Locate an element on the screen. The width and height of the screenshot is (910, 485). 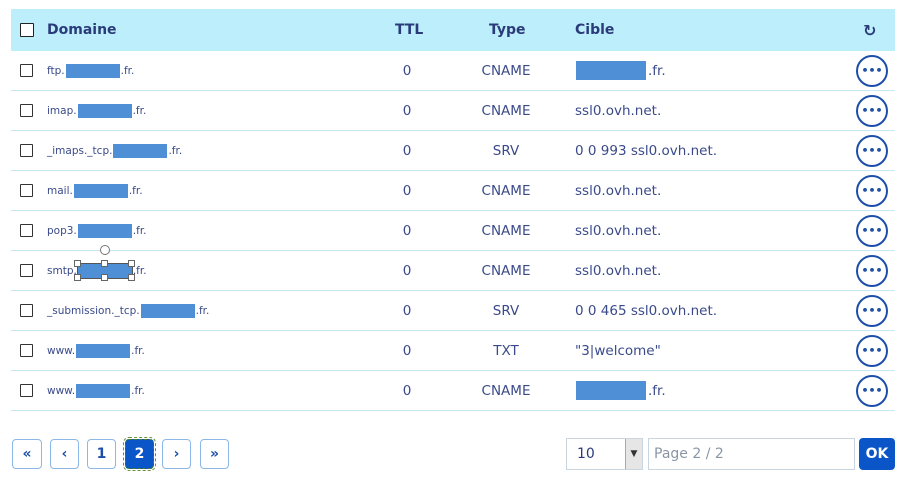
chevron-down-icon: ▼ is located at coordinates (633, 454).